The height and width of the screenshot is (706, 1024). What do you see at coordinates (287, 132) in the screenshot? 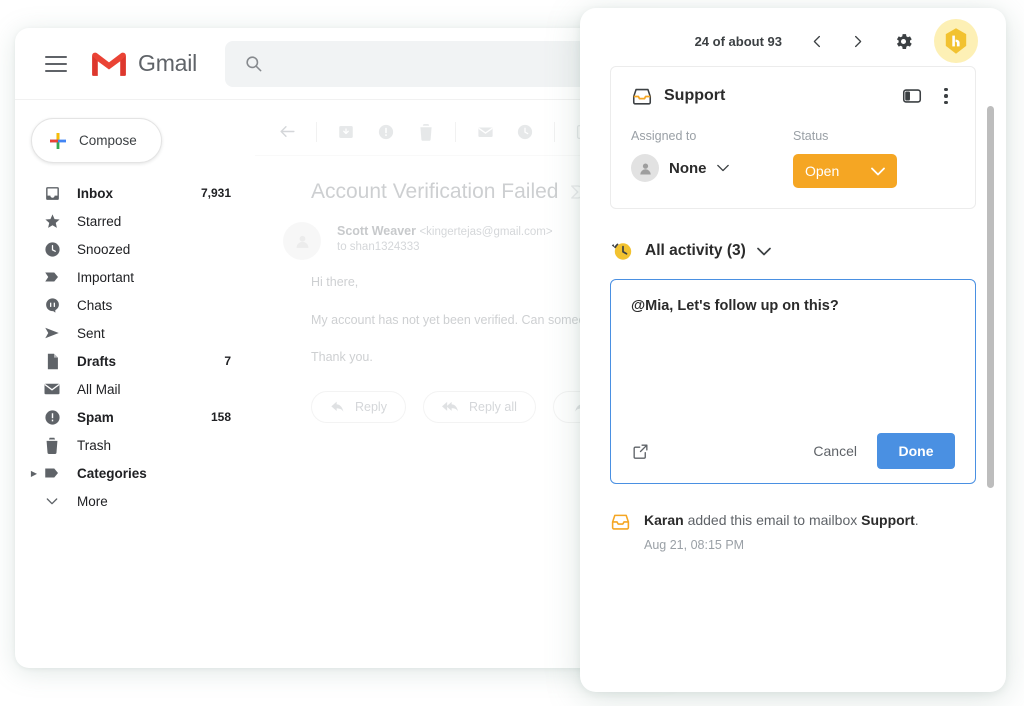
I see `back-arrow-icon` at bounding box center [287, 132].